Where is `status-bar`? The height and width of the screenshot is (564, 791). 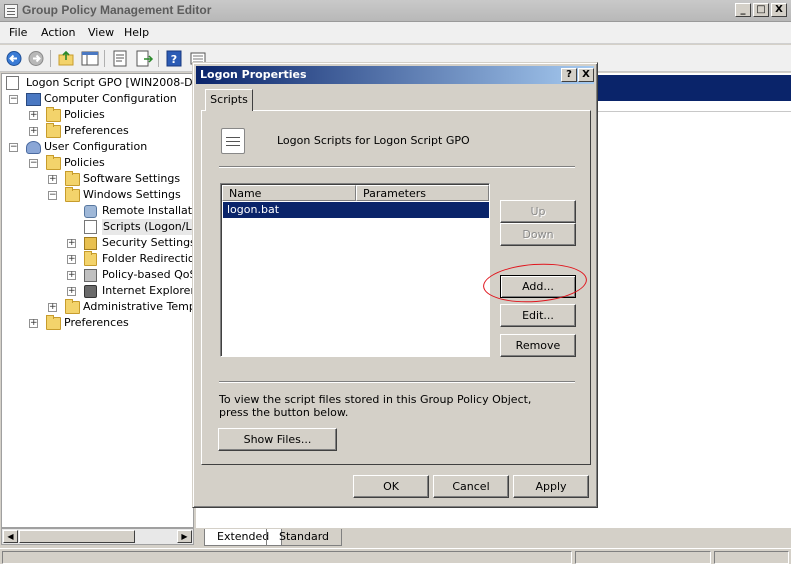
status-bar is located at coordinates (395, 556).